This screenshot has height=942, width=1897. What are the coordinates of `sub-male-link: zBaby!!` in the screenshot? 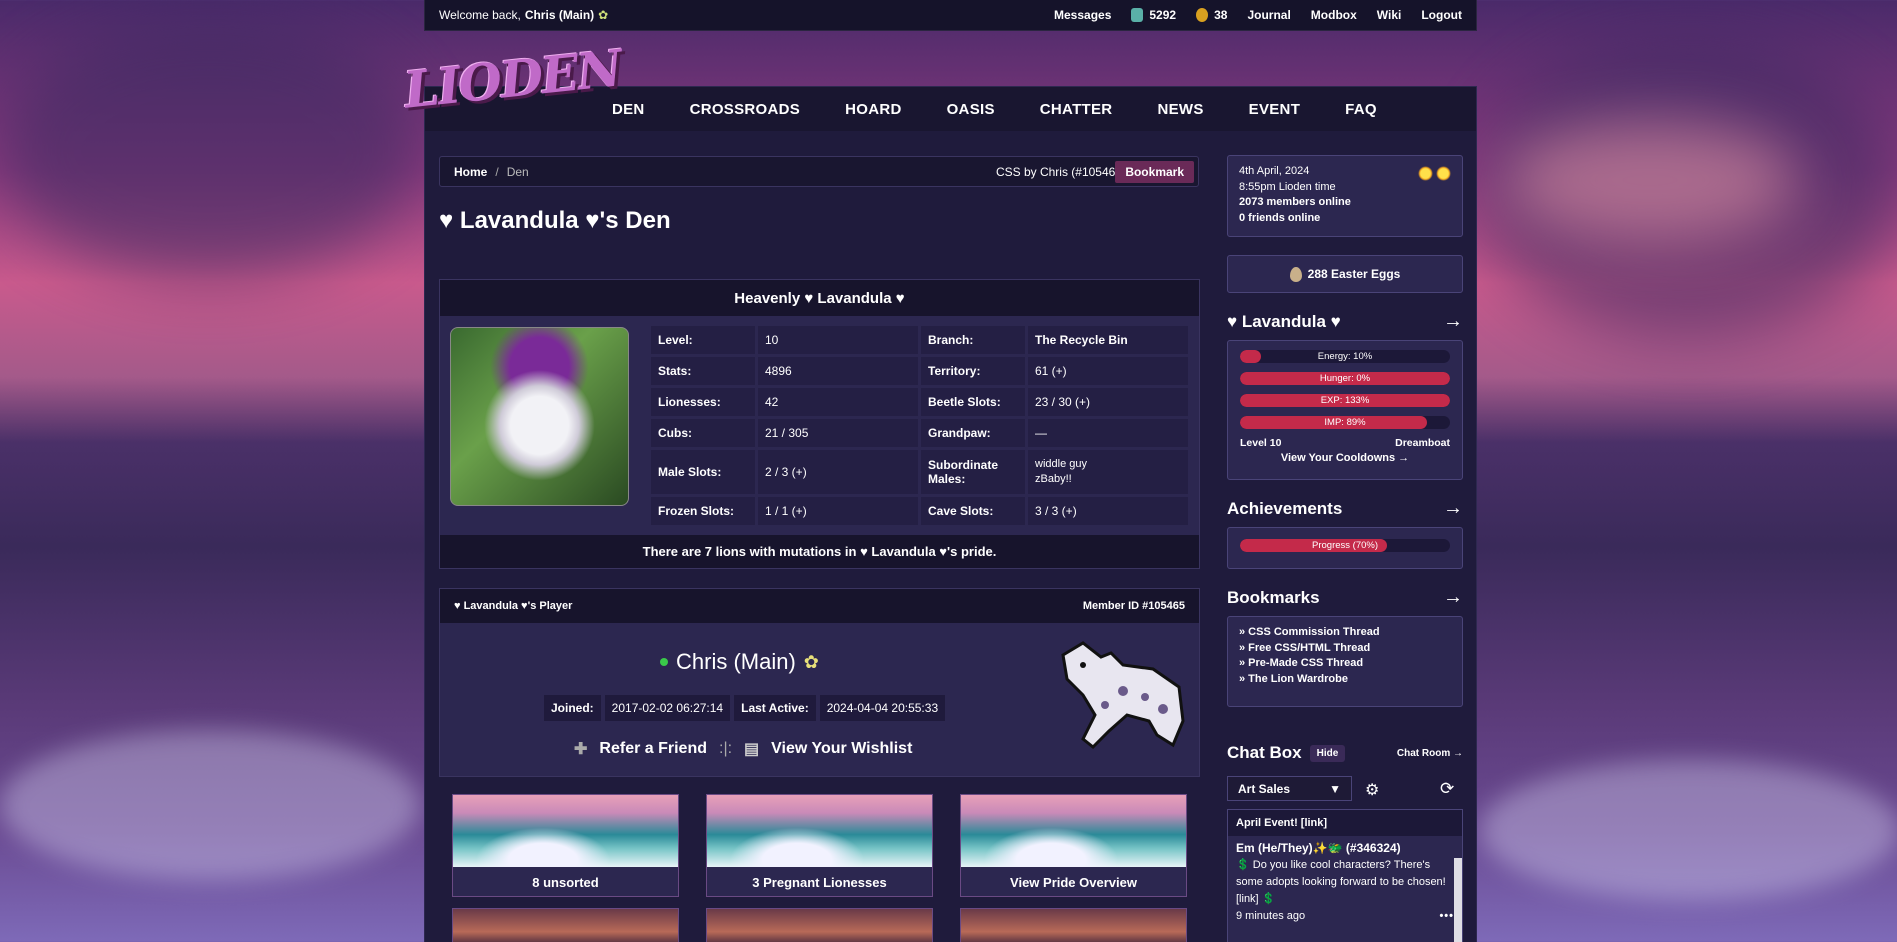 It's located at (1053, 479).